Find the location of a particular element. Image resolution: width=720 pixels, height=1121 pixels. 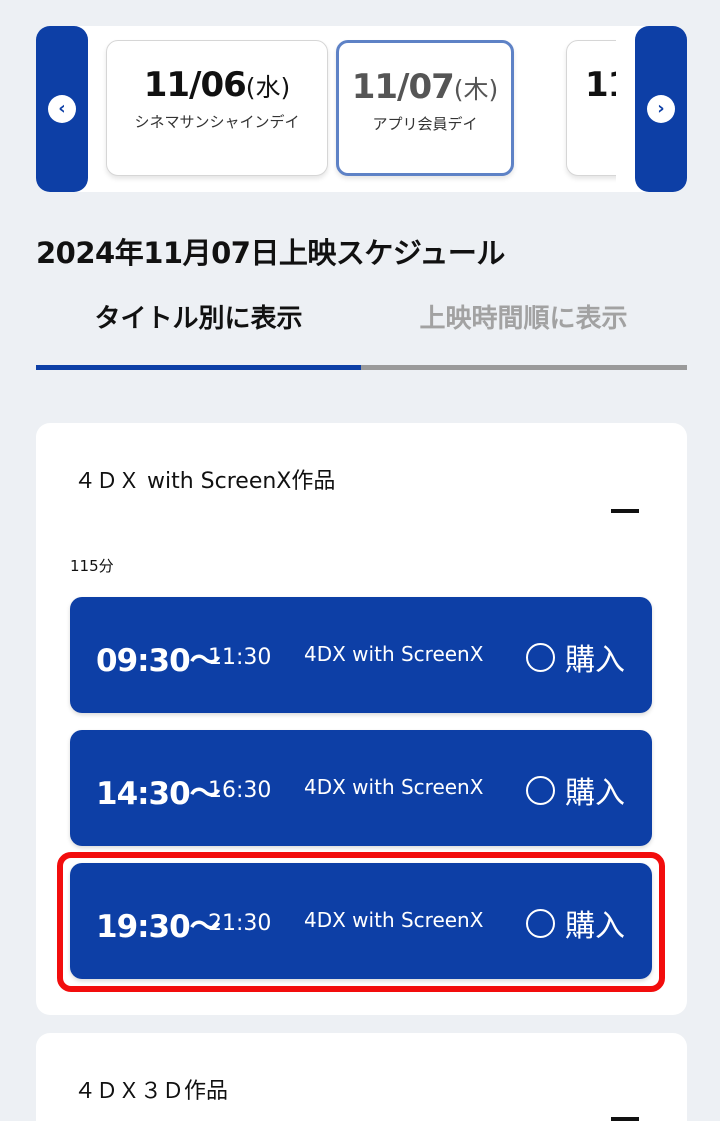

date-heading: 11/07(木) is located at coordinates (425, 87).